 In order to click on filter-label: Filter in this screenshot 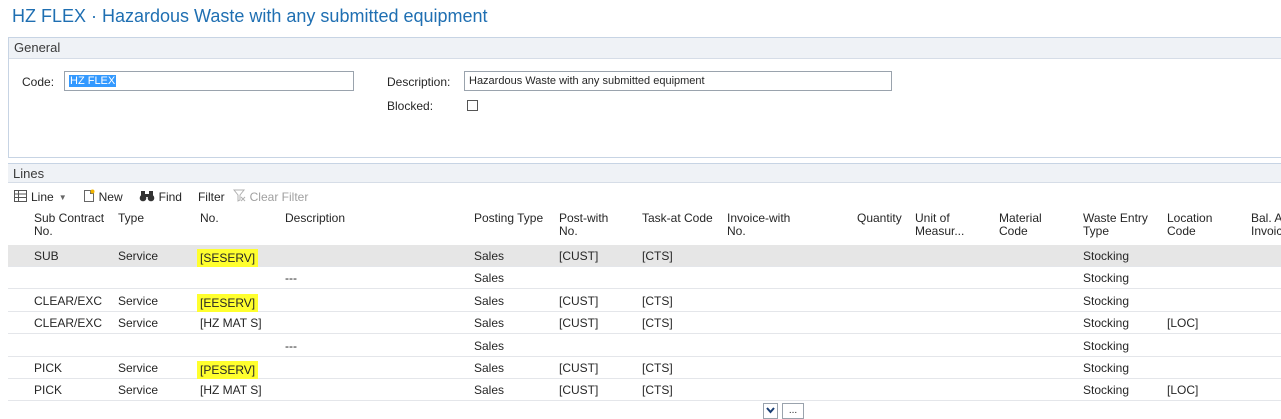, I will do `click(211, 197)`.